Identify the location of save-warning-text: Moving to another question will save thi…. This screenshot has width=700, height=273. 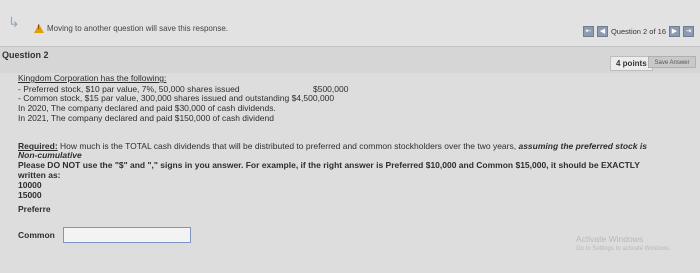
(137, 28).